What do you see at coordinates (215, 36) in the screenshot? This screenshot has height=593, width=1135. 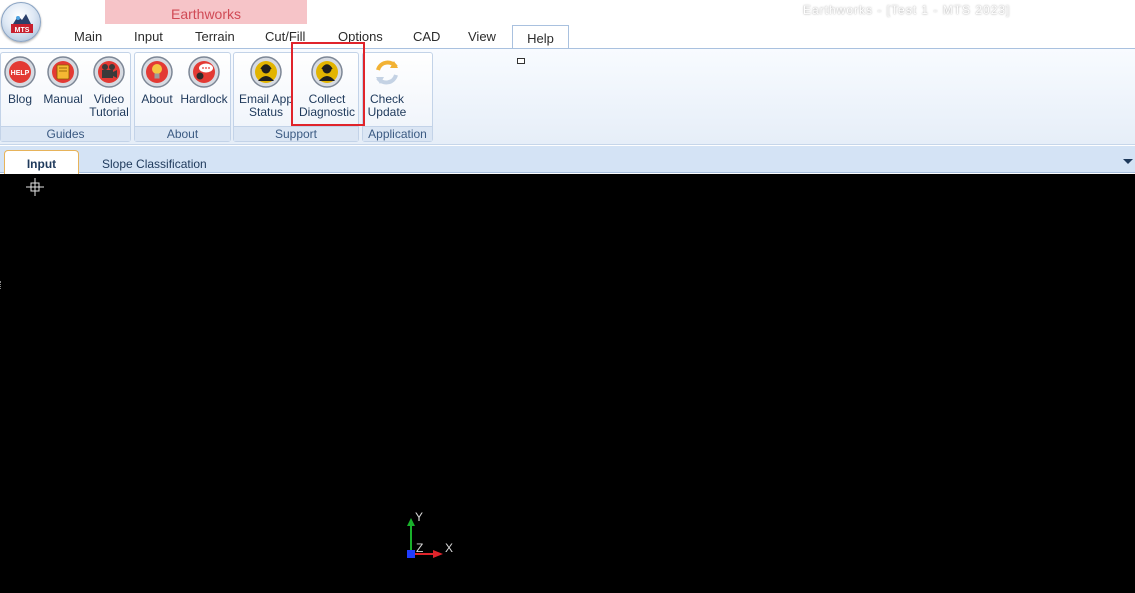 I see `tab-terrain: Terrain` at bounding box center [215, 36].